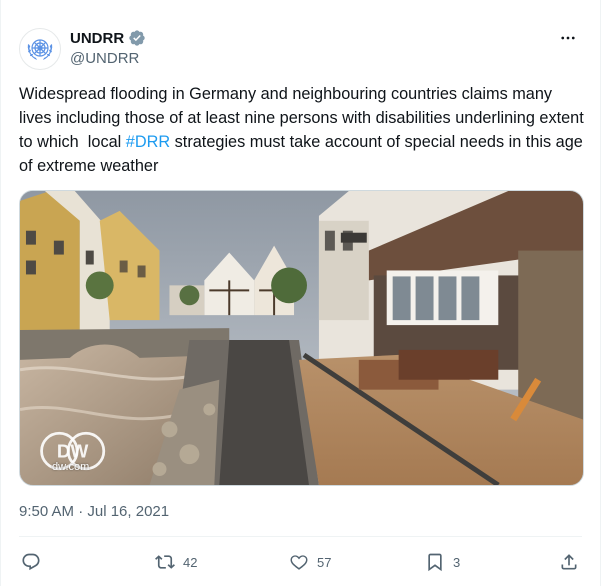 The width and height of the screenshot is (603, 586). What do you see at coordinates (457, 562) in the screenshot?
I see `bookmark-count: 3` at bounding box center [457, 562].